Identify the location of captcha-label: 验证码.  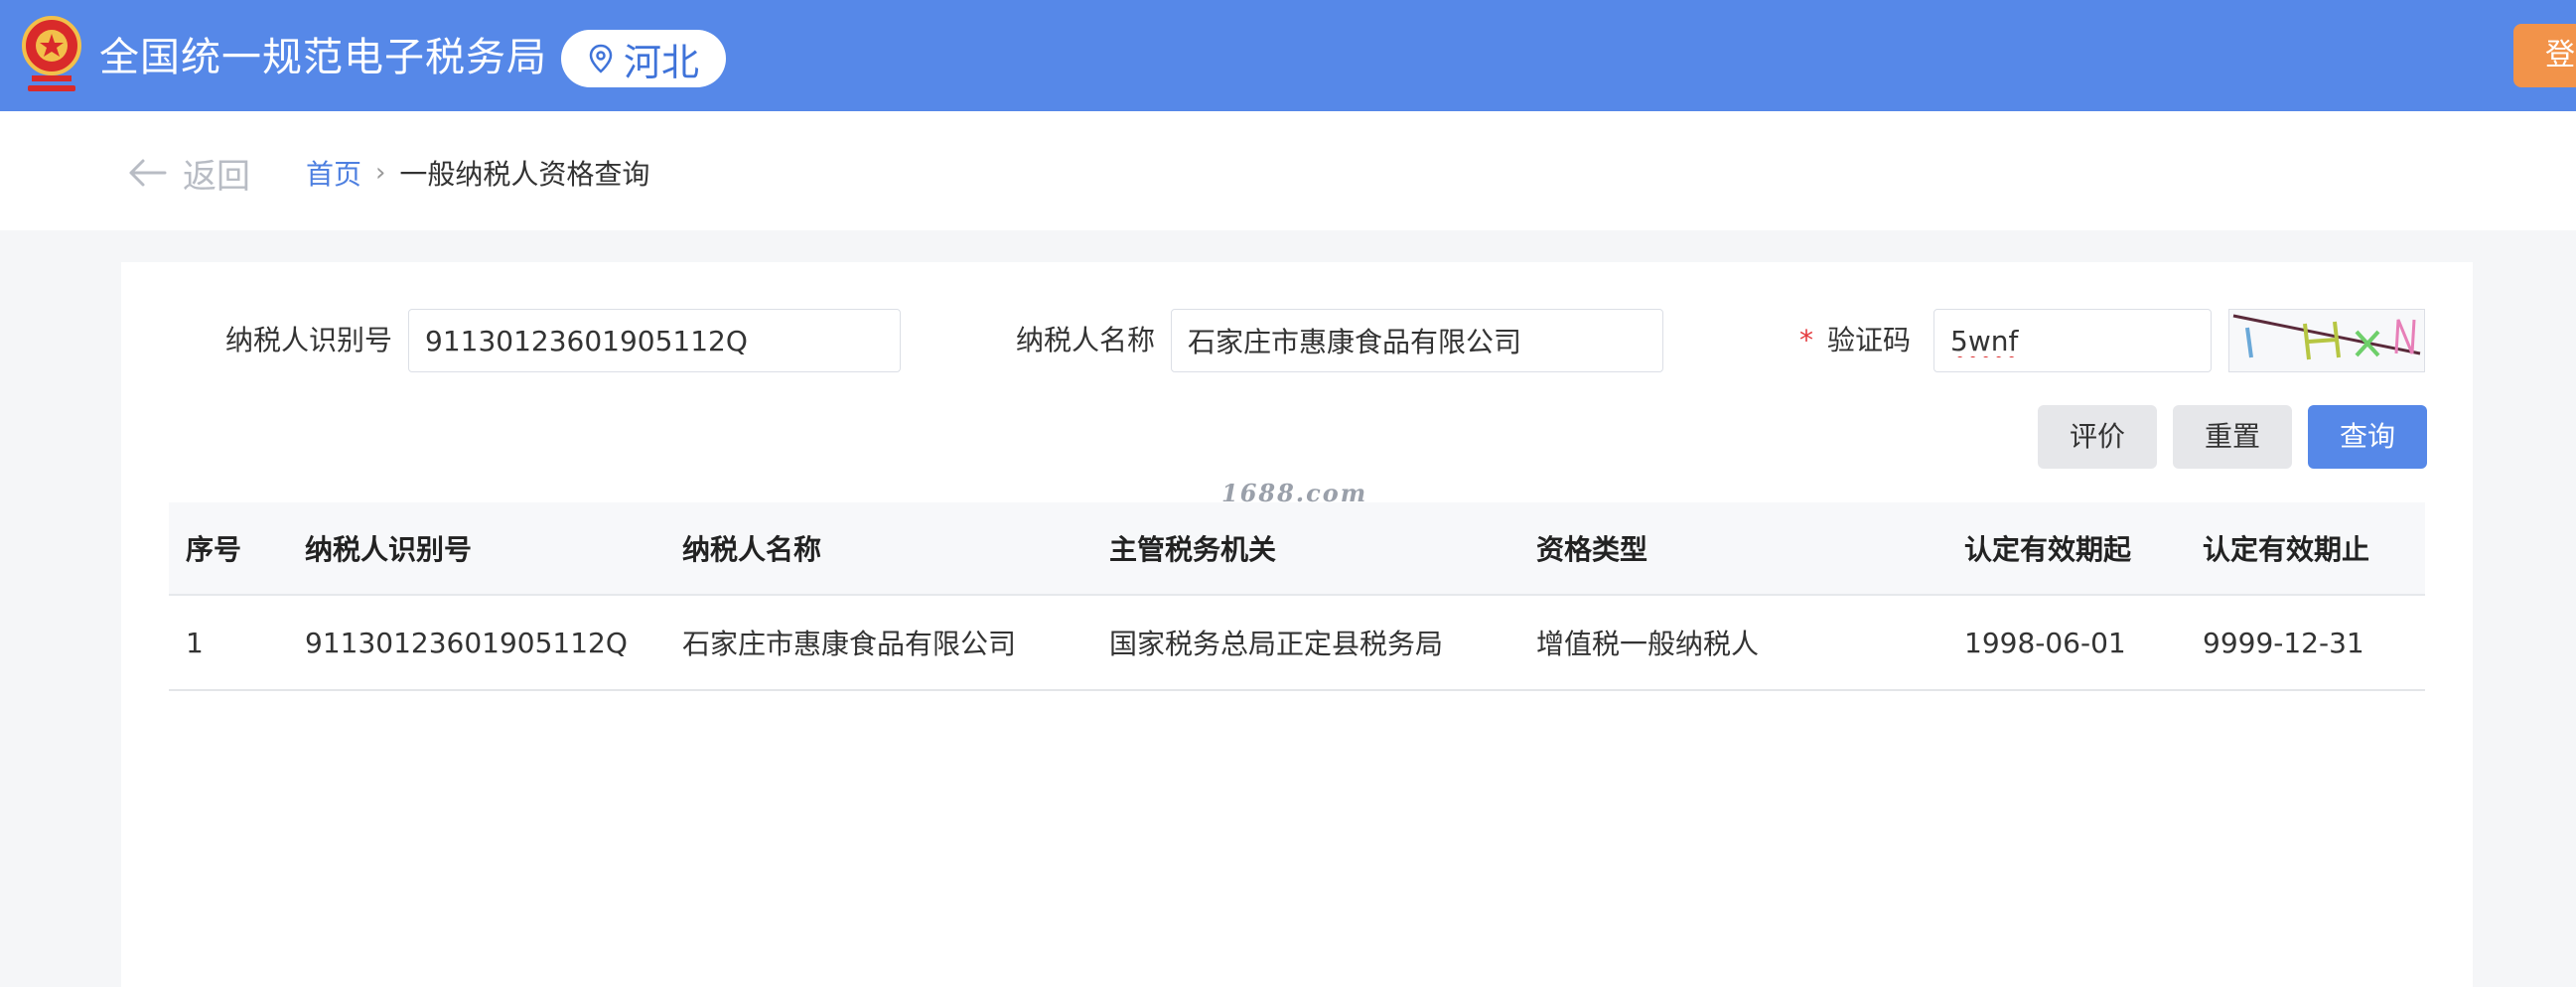
(1869, 340).